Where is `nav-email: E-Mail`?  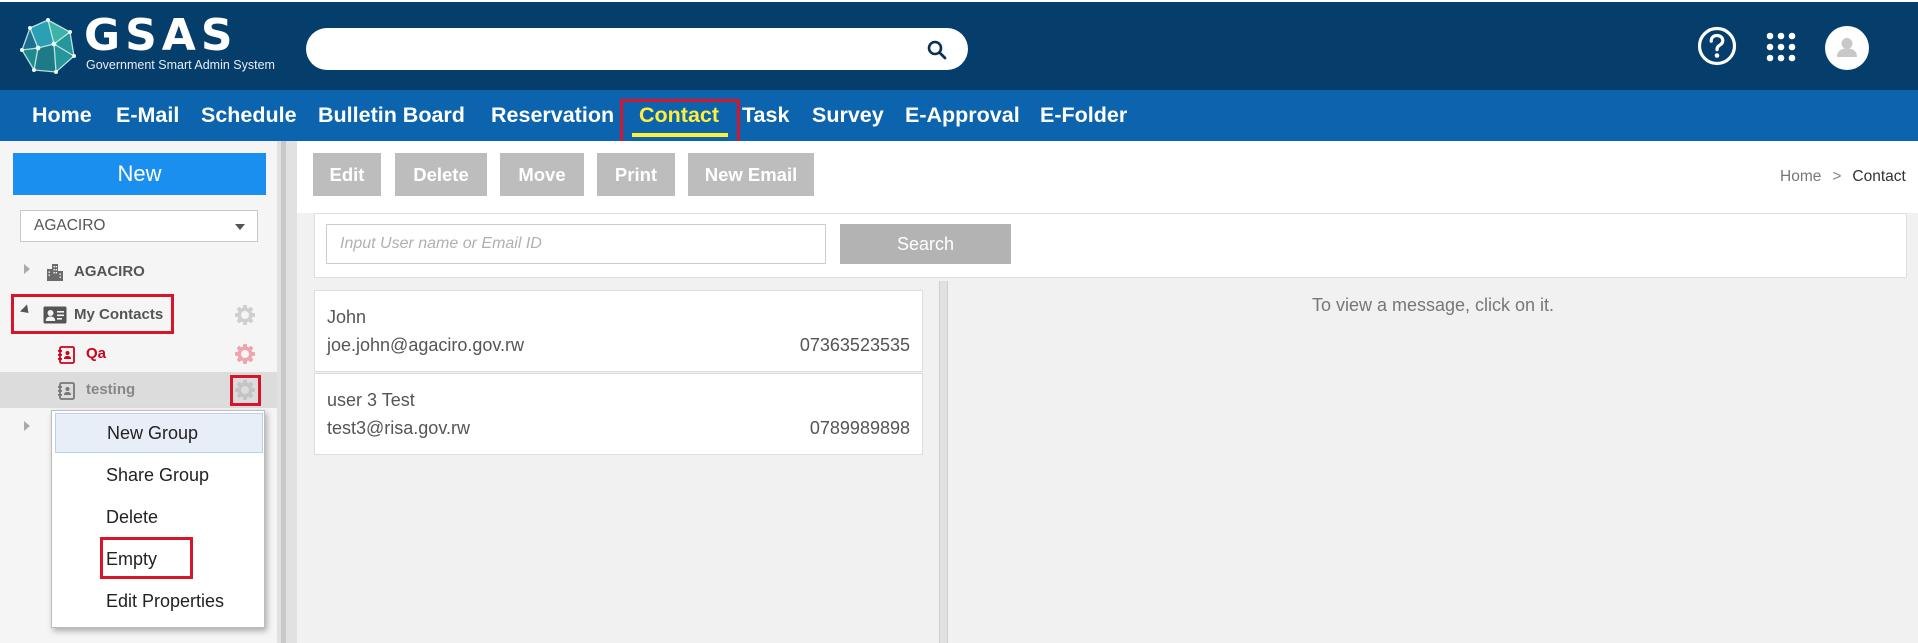 nav-email: E-Mail is located at coordinates (147, 115).